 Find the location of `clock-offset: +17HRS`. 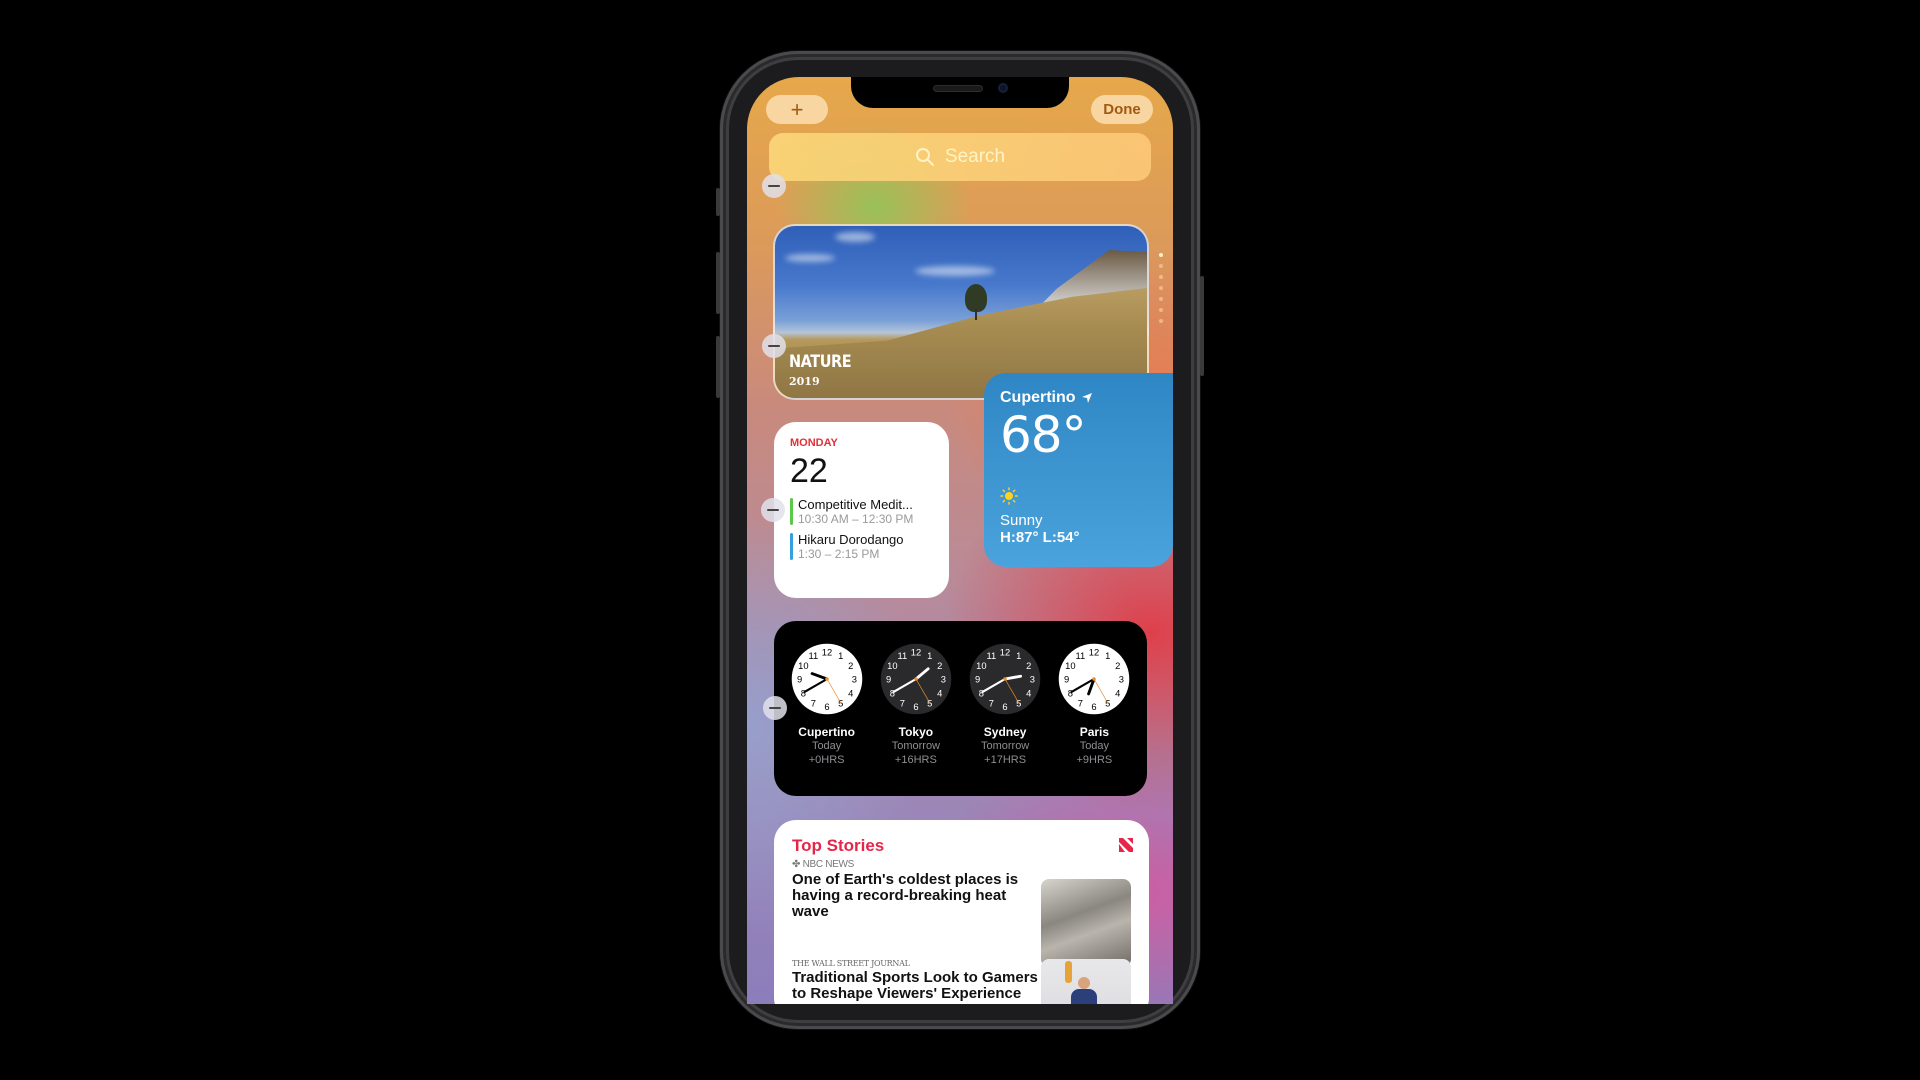

clock-offset: +17HRS is located at coordinates (1005, 760).